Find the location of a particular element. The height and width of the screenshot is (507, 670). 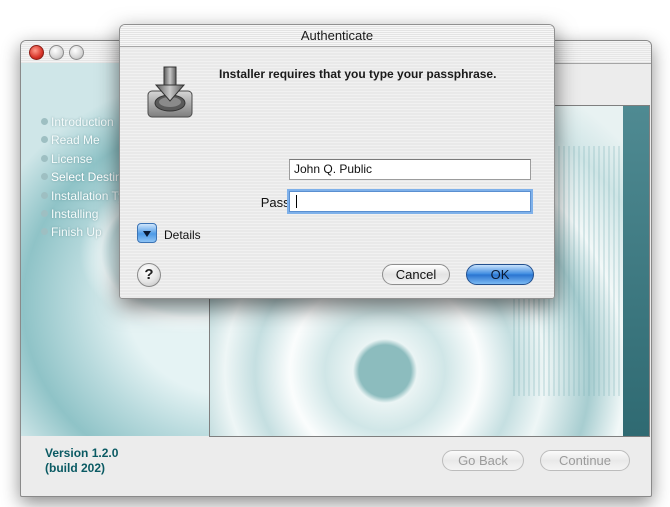

details-disclosure-triangle-icon is located at coordinates (147, 233).